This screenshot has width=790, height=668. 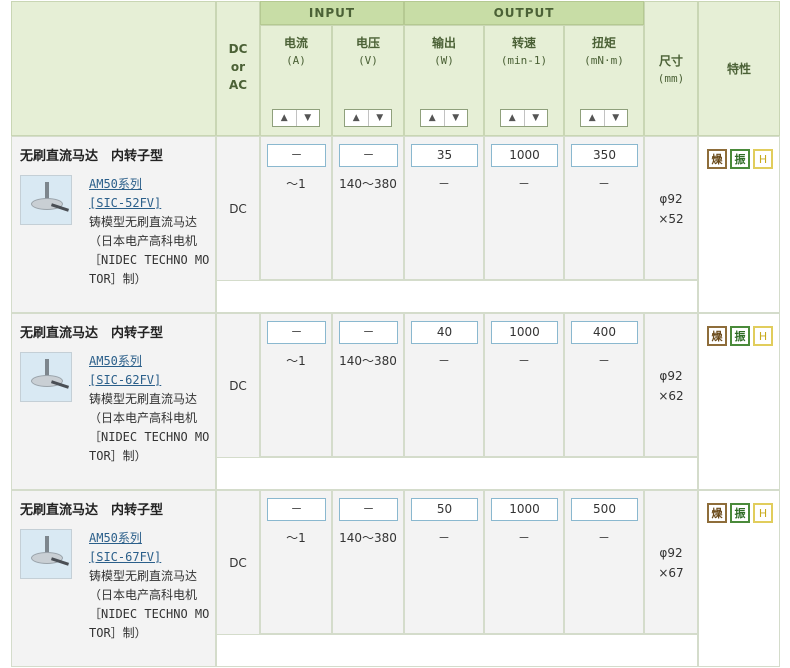 I want to click on features-cell: 燥 振 H, so click(x=739, y=224).